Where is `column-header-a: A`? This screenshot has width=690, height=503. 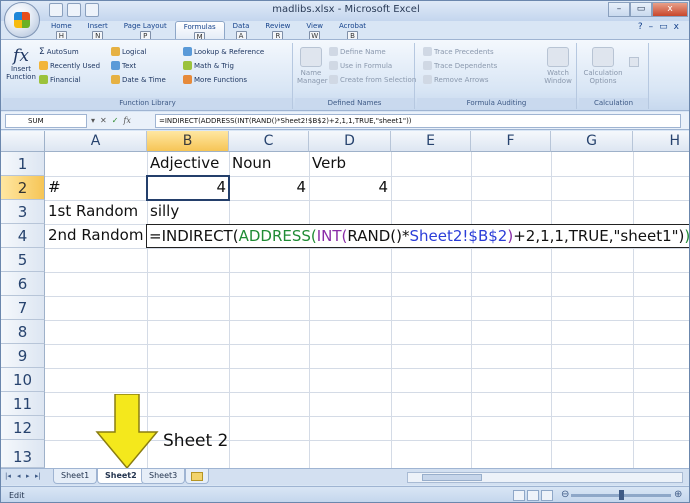
column-header-a: A is located at coordinates (96, 141).